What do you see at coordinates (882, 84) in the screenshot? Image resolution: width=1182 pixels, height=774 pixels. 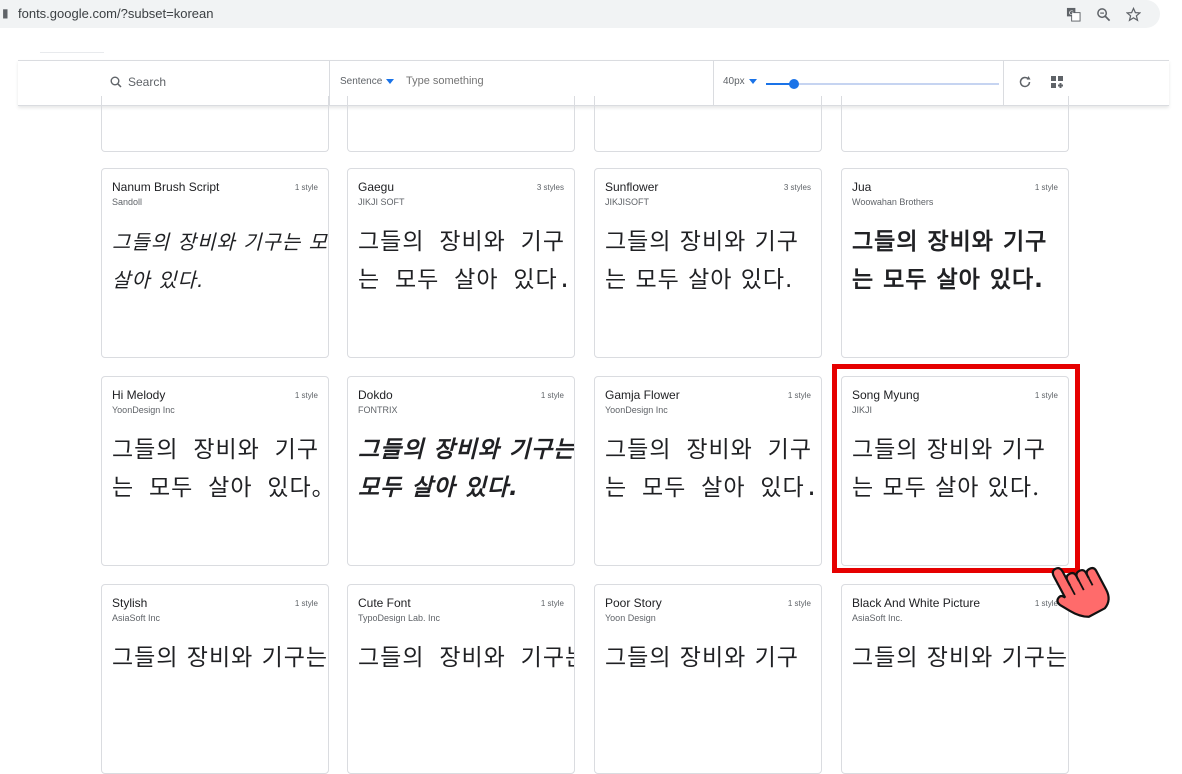 I see `font-size-slider` at bounding box center [882, 84].